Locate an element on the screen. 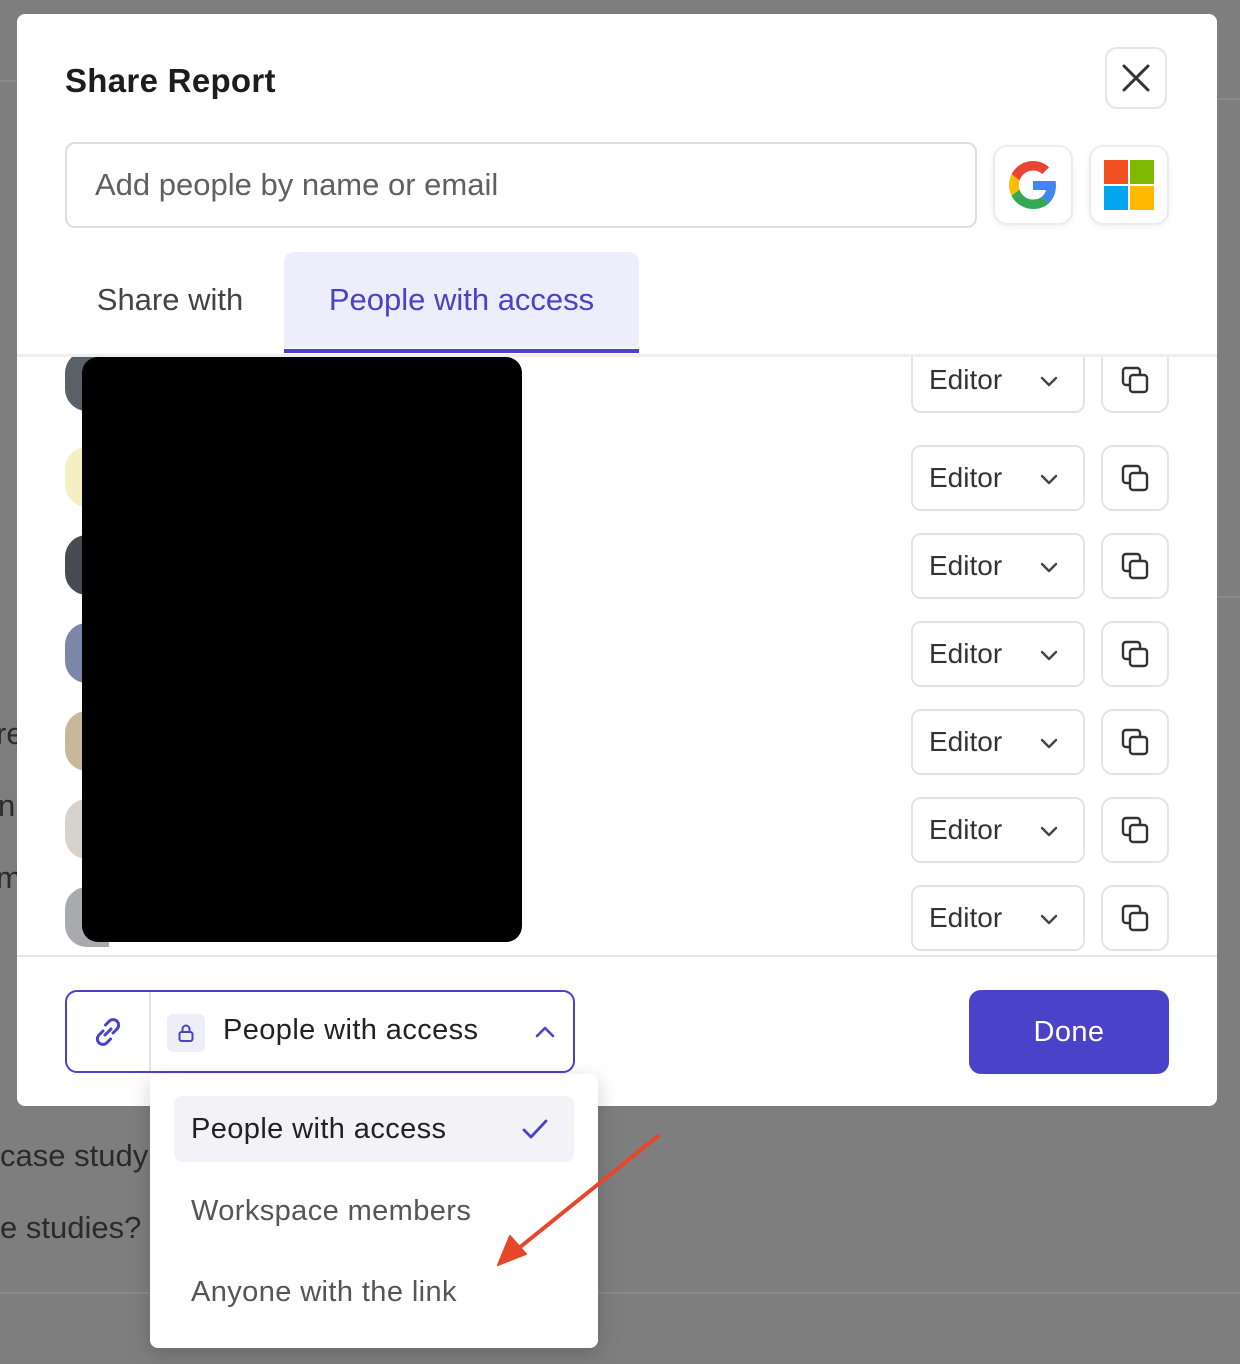  link-access-control: People with access is located at coordinates (320, 1031).